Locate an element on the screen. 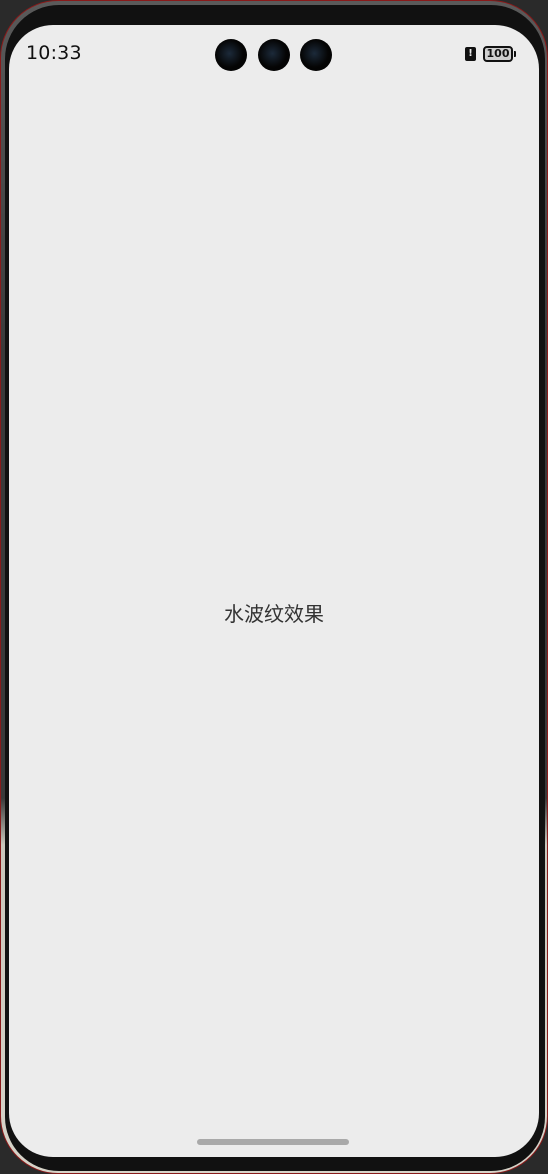 The image size is (548, 1174). status-time: 10:33 is located at coordinates (54, 53).